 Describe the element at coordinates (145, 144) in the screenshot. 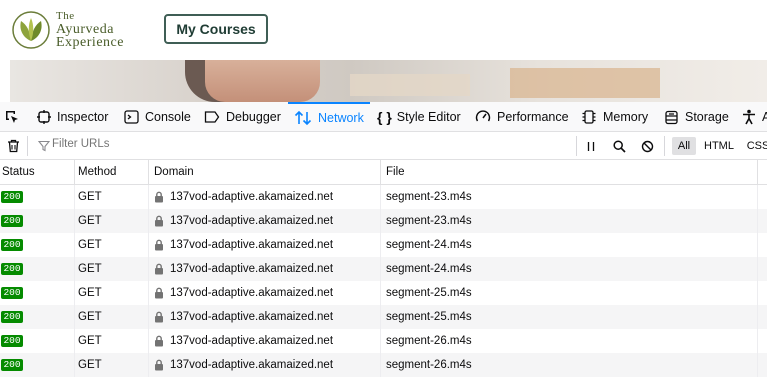

I see `filter-urls-input` at that location.